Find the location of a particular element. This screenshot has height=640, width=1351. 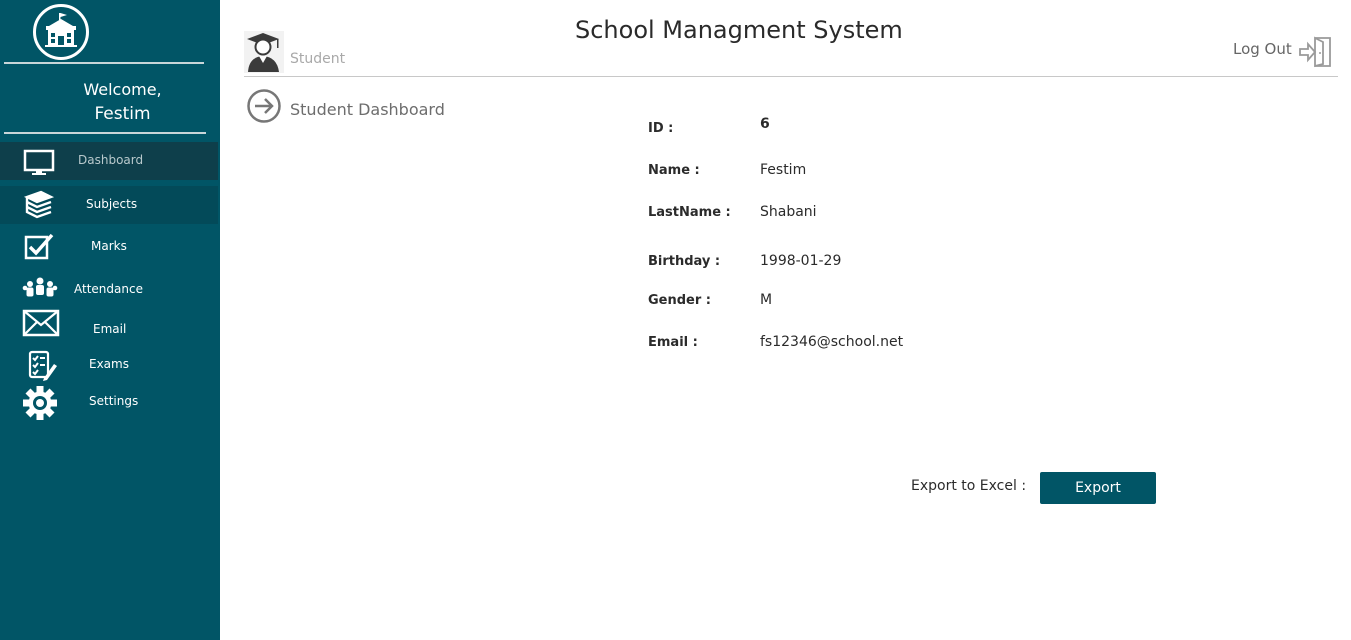

user-name: Festim is located at coordinates (122, 114).